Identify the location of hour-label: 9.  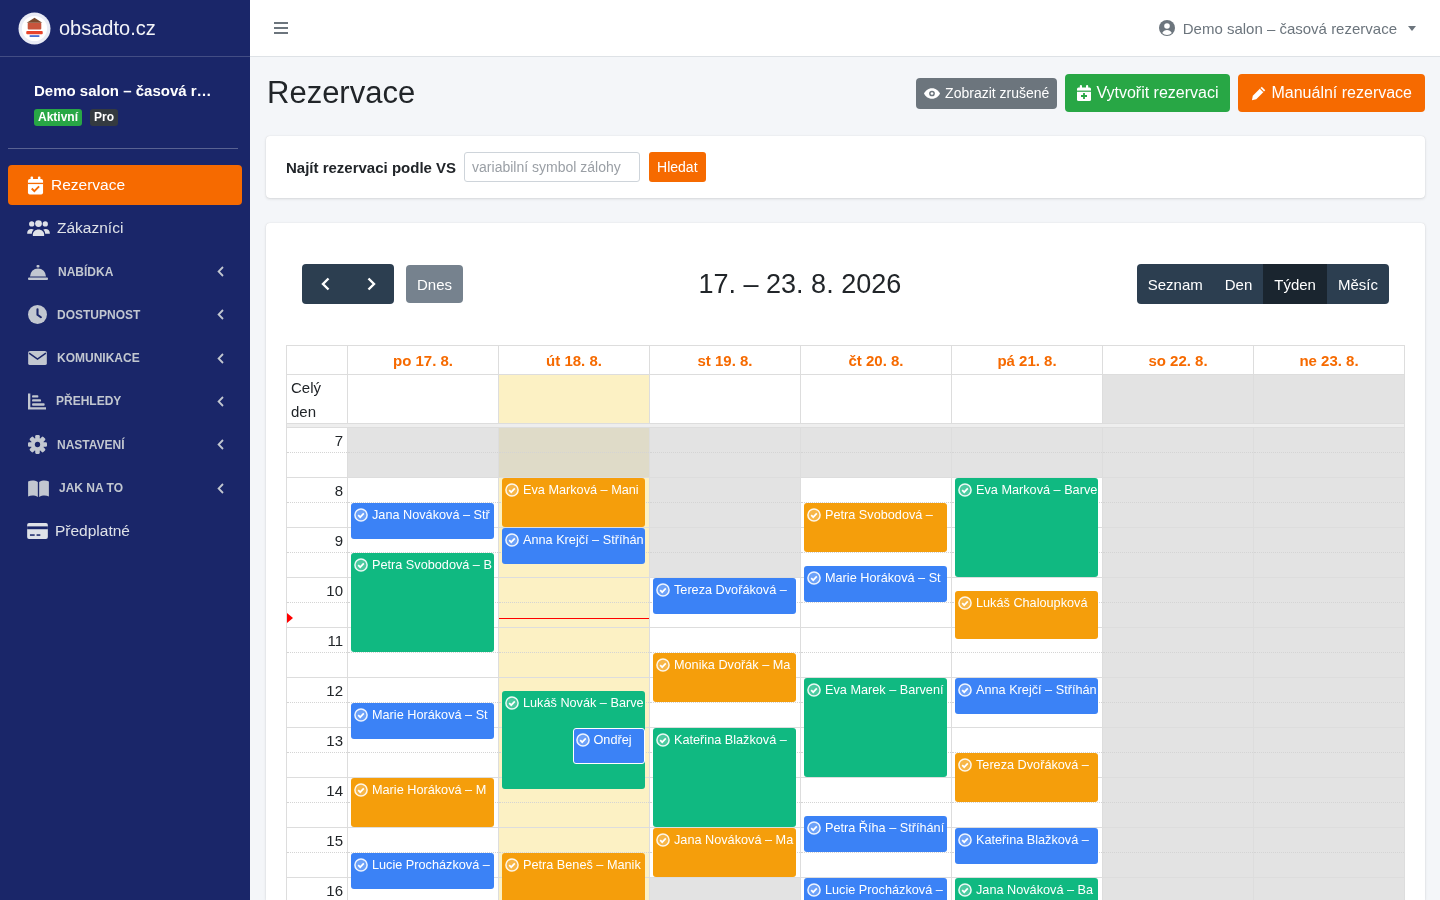
(339, 541).